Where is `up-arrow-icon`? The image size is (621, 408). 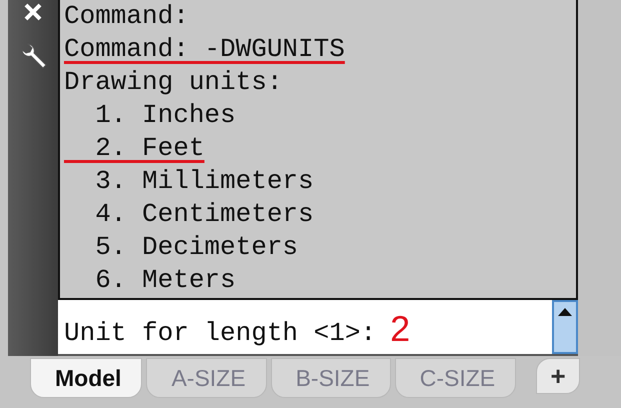 up-arrow-icon is located at coordinates (565, 312).